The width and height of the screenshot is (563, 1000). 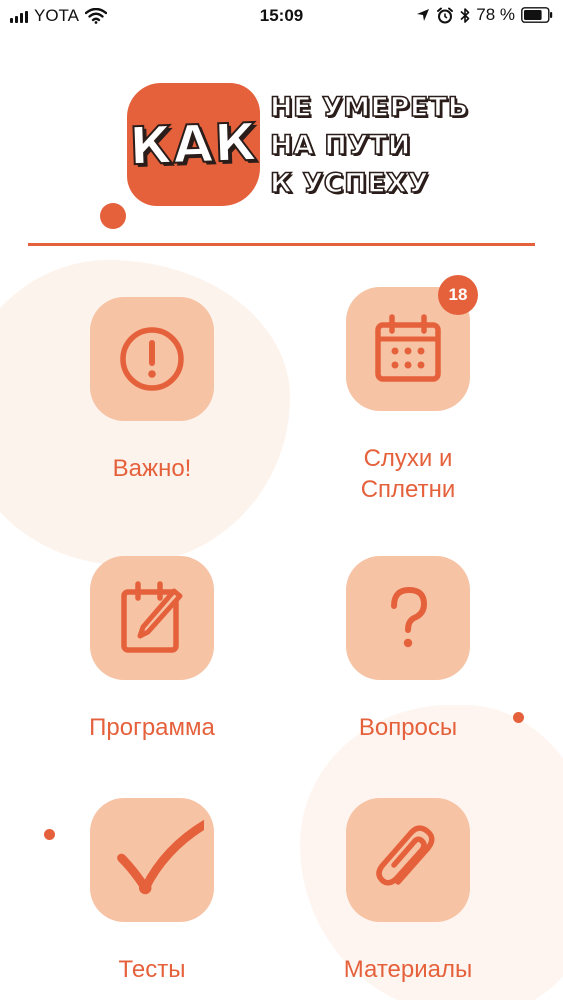 What do you see at coordinates (458, 295) in the screenshot?
I see `notification-badge: 18` at bounding box center [458, 295].